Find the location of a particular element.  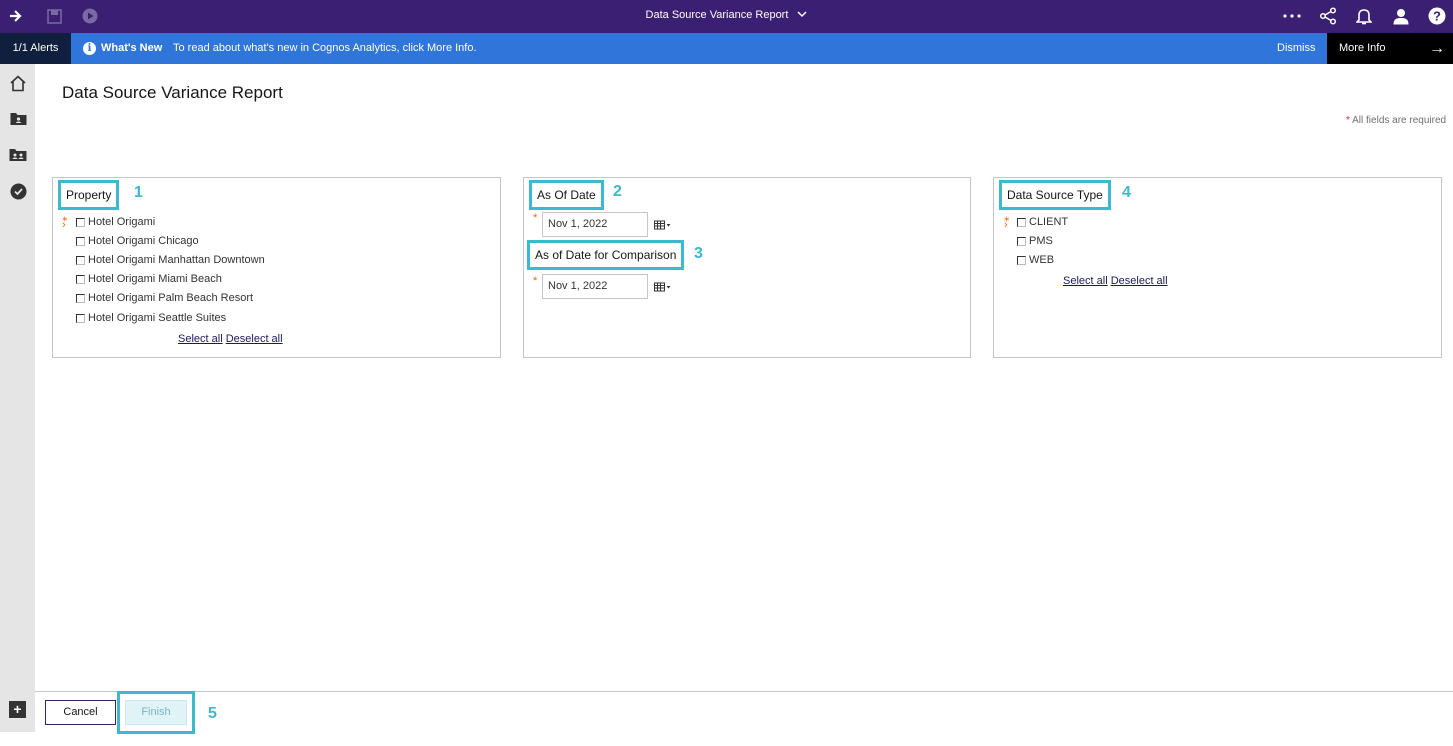

data-source-select-links: Select all Deselect all is located at coordinates (1115, 281).